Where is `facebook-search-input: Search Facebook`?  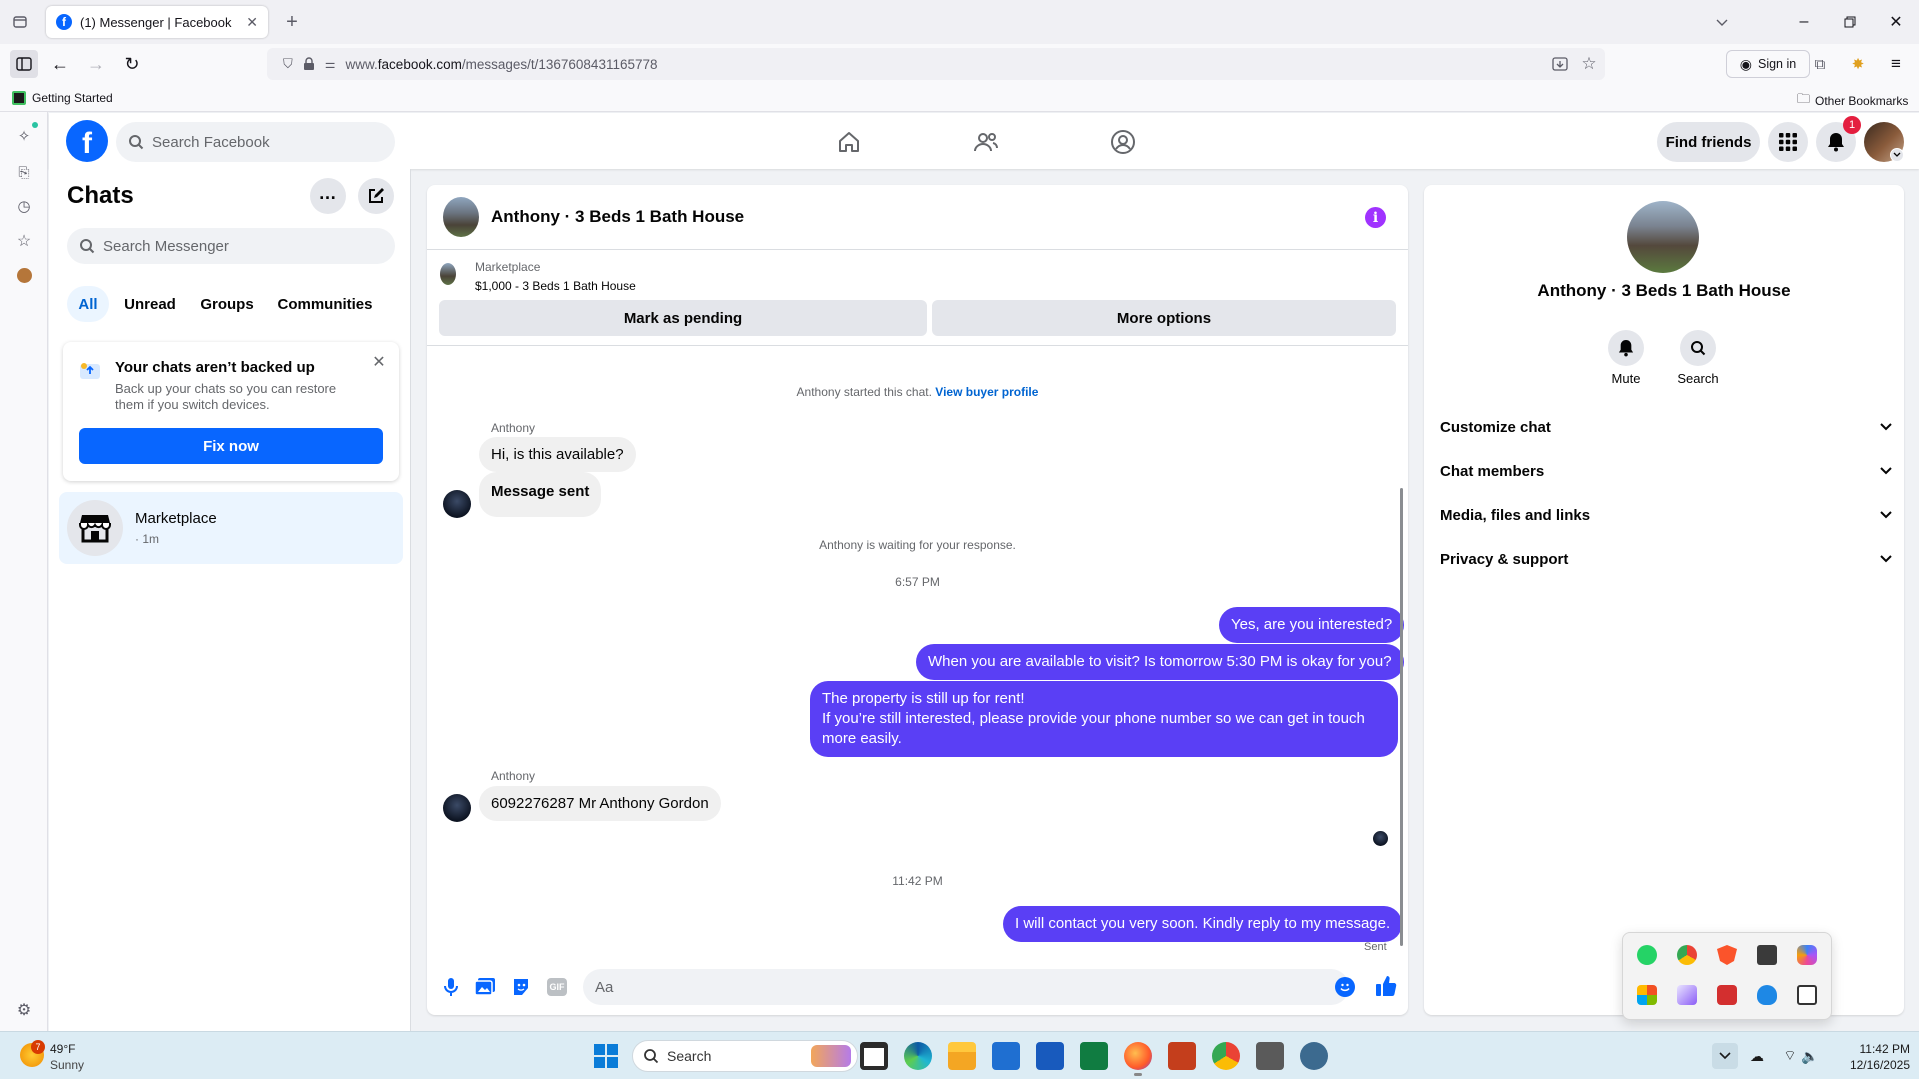
facebook-search-input: Search Facebook is located at coordinates (255, 142).